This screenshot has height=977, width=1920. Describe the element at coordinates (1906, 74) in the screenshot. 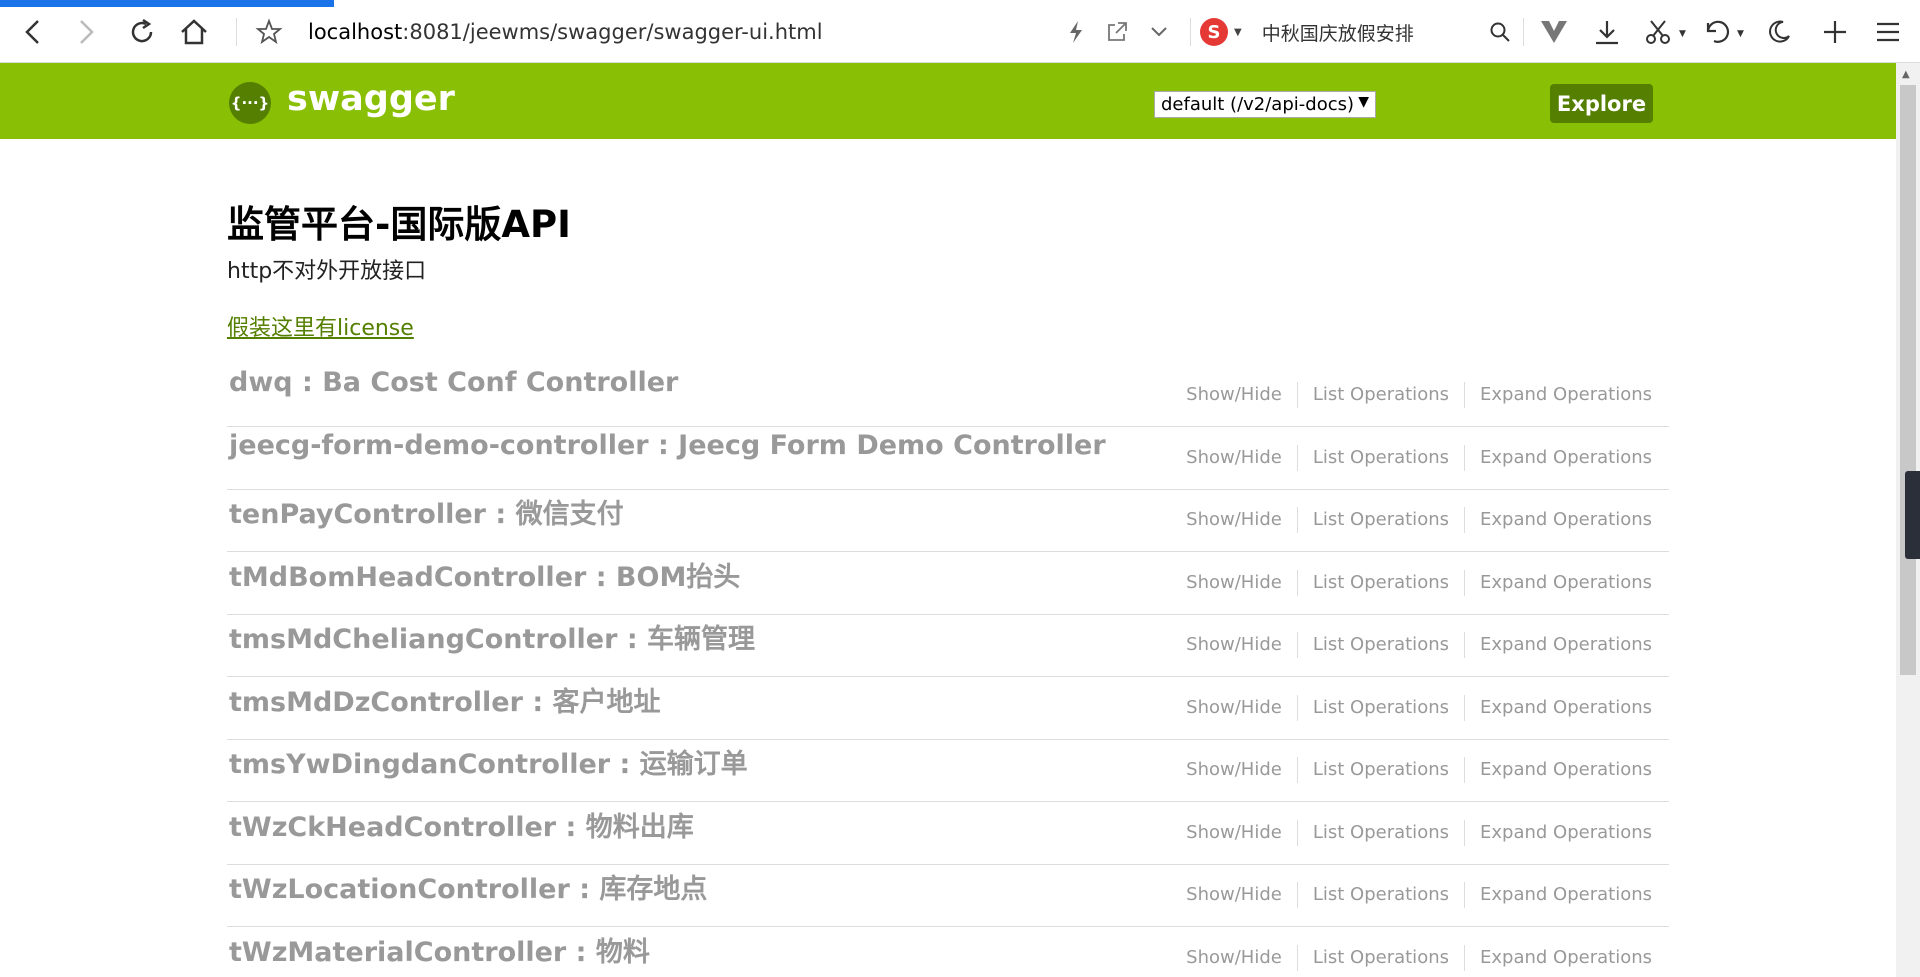

I see `scroll-up-icon: ▲` at that location.